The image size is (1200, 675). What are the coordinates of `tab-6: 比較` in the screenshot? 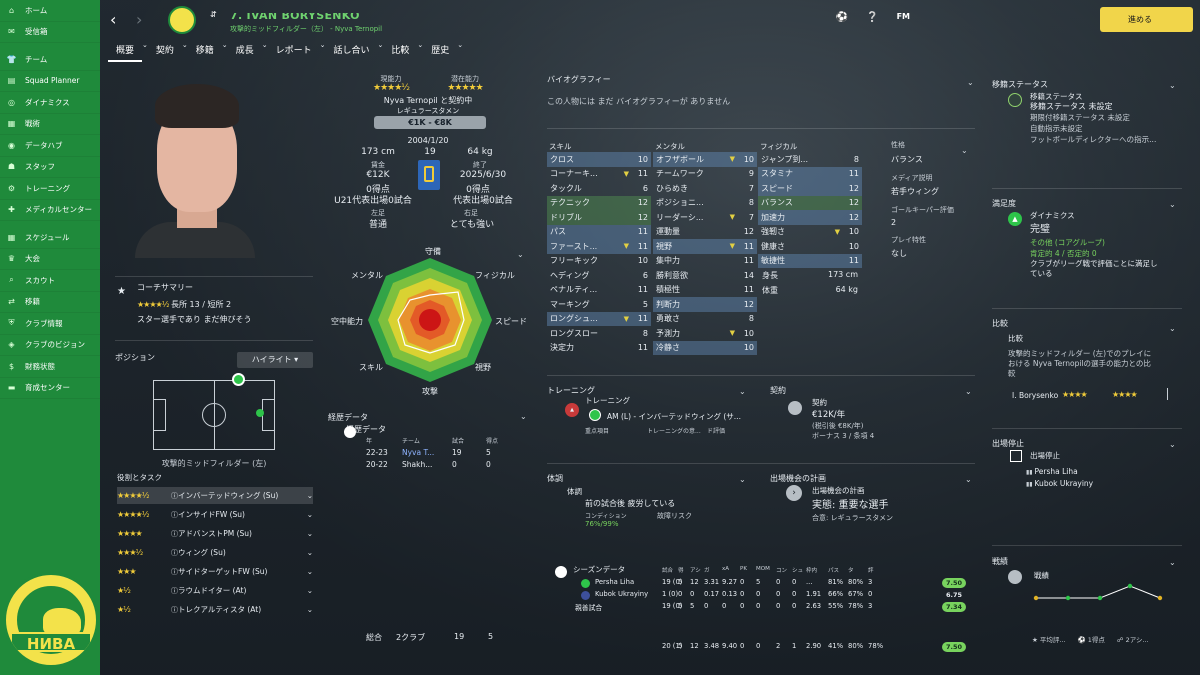 It's located at (400, 51).